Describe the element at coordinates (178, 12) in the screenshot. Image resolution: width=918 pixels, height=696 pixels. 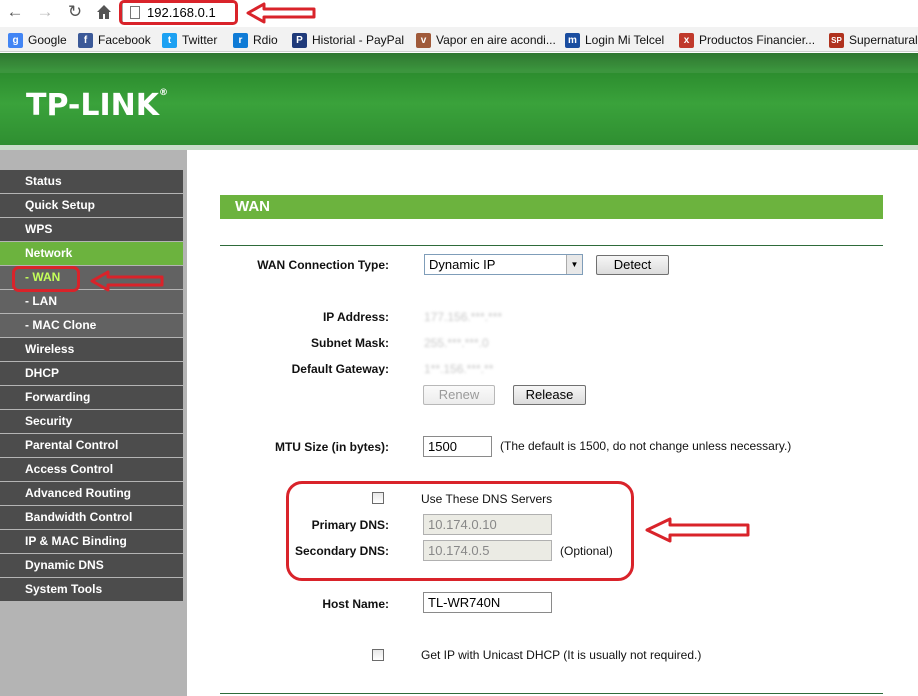
I see `address-annotation-outline` at that location.